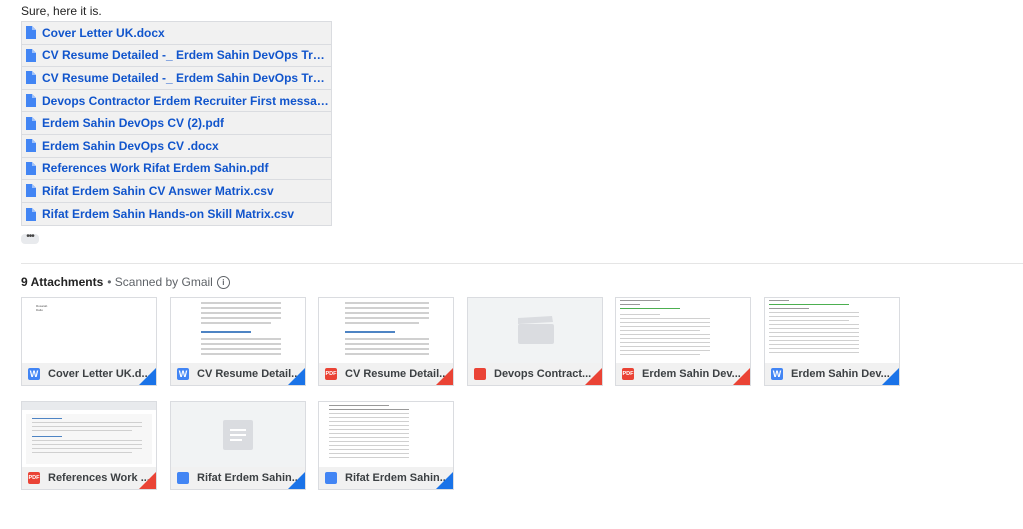 This screenshot has width=1023, height=529. I want to click on document-placeholder-icon, so click(238, 435).